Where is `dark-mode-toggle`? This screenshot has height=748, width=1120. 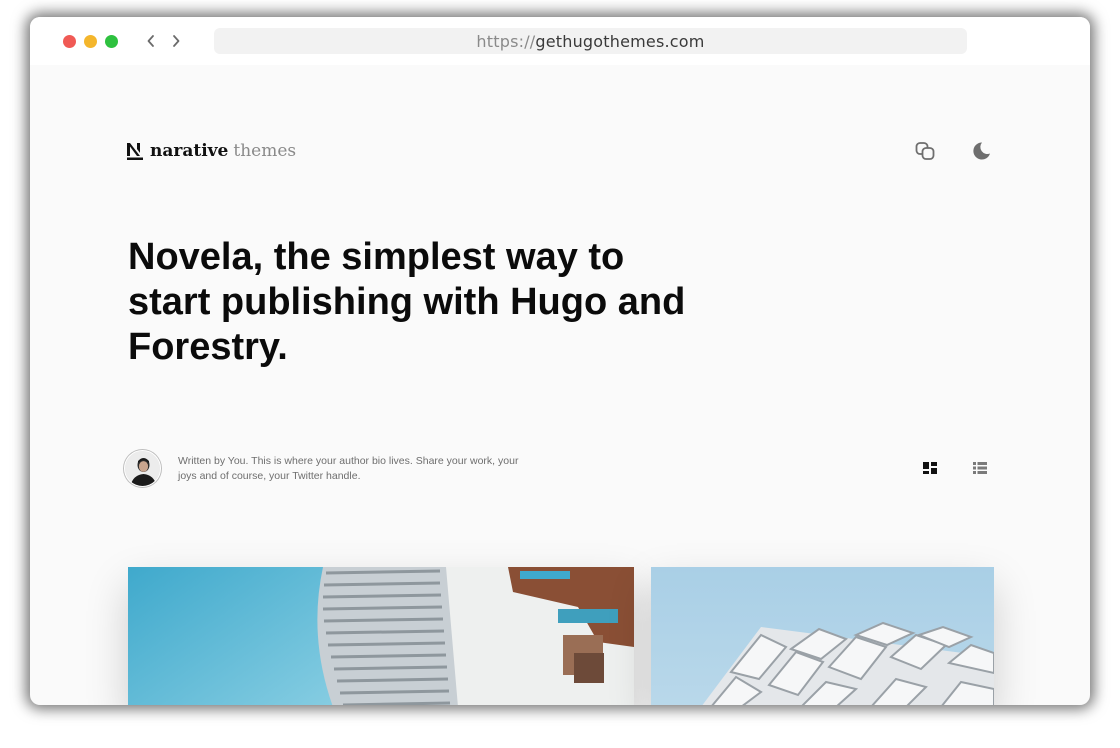
dark-mode-toggle is located at coordinates (981, 151).